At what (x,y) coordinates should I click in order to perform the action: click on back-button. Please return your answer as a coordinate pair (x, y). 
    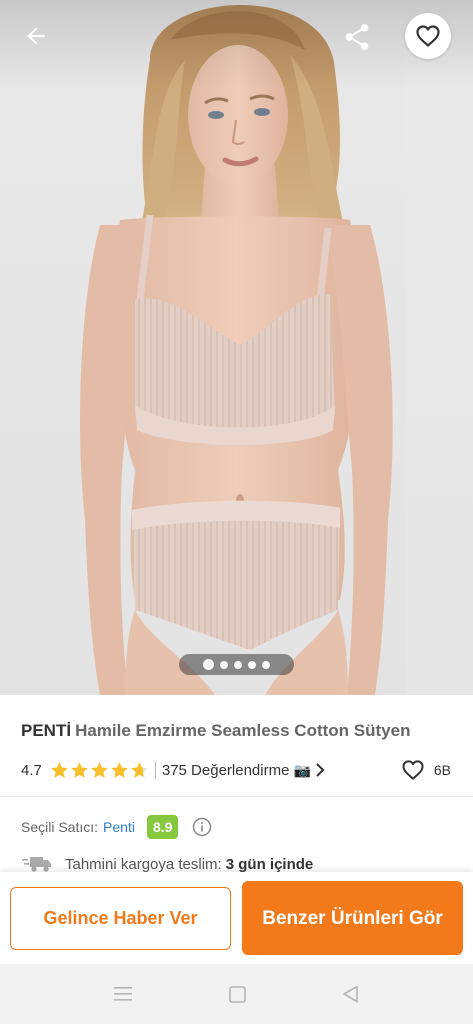
    Looking at the image, I should click on (36, 36).